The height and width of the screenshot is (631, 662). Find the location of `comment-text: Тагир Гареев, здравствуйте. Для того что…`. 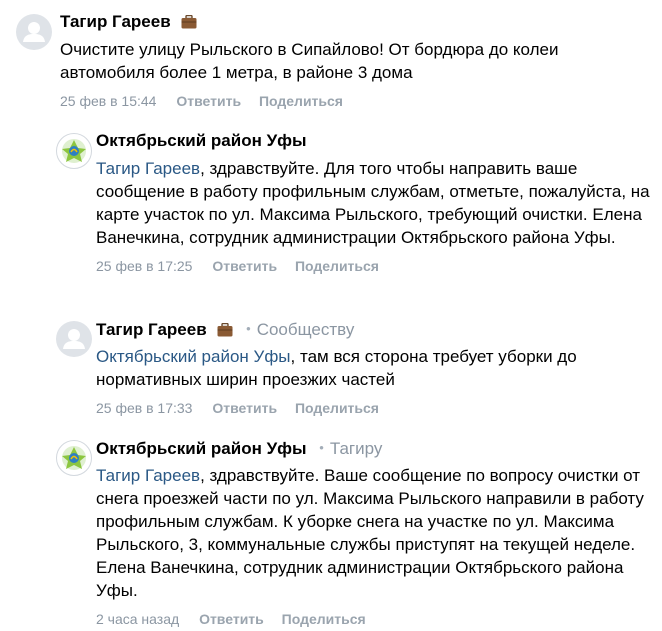

comment-text: Тагир Гареев, здравствуйте. Для того что… is located at coordinates (375, 203).